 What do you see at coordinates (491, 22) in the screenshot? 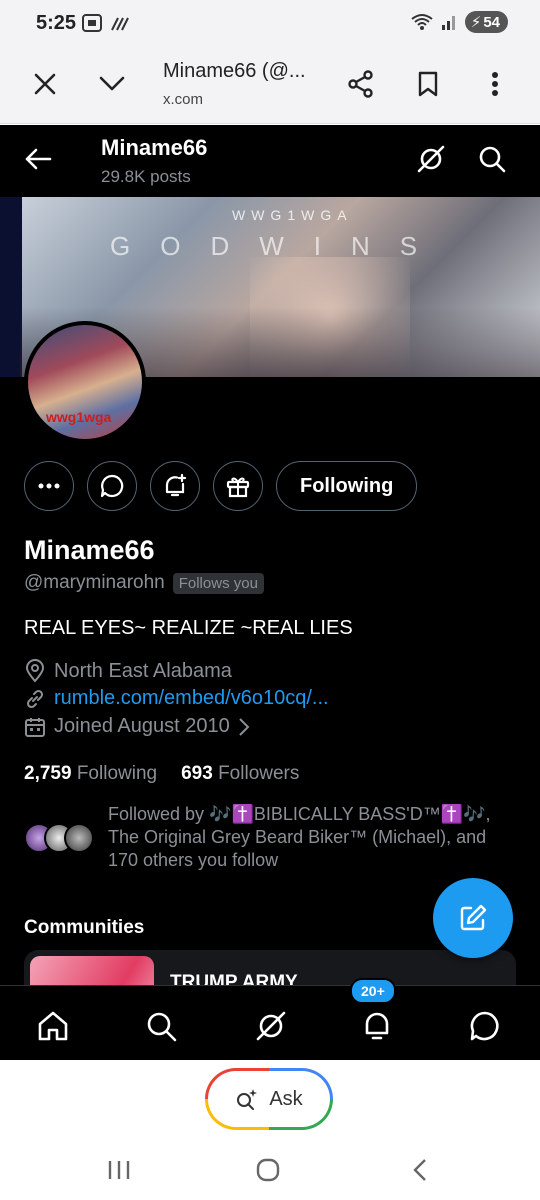
I see `battery-level: 54` at bounding box center [491, 22].